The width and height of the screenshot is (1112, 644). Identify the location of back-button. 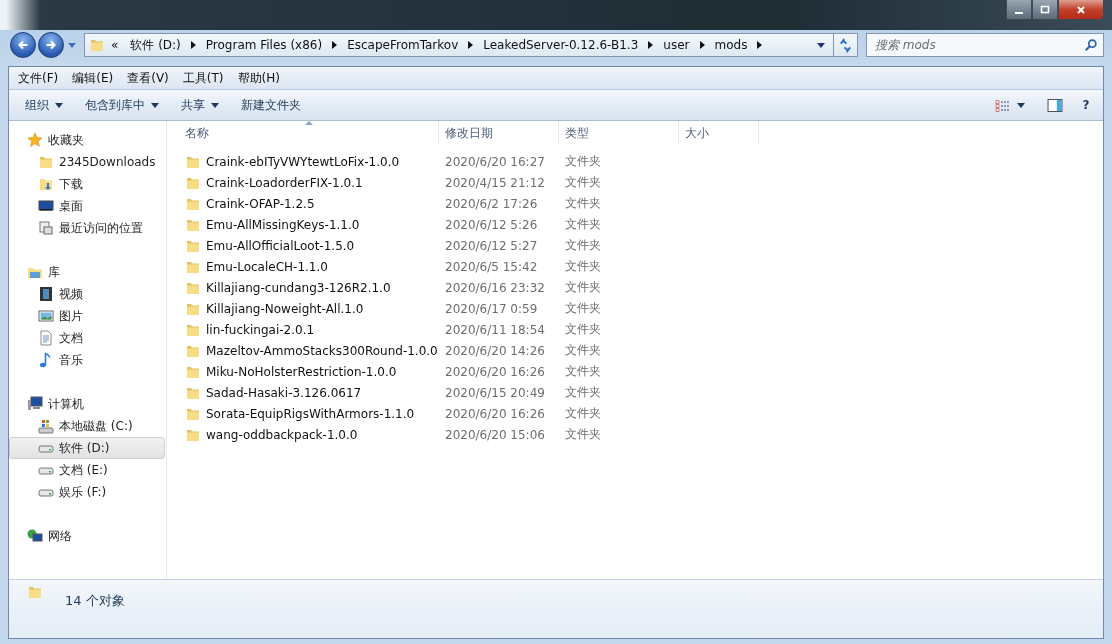
(23, 45).